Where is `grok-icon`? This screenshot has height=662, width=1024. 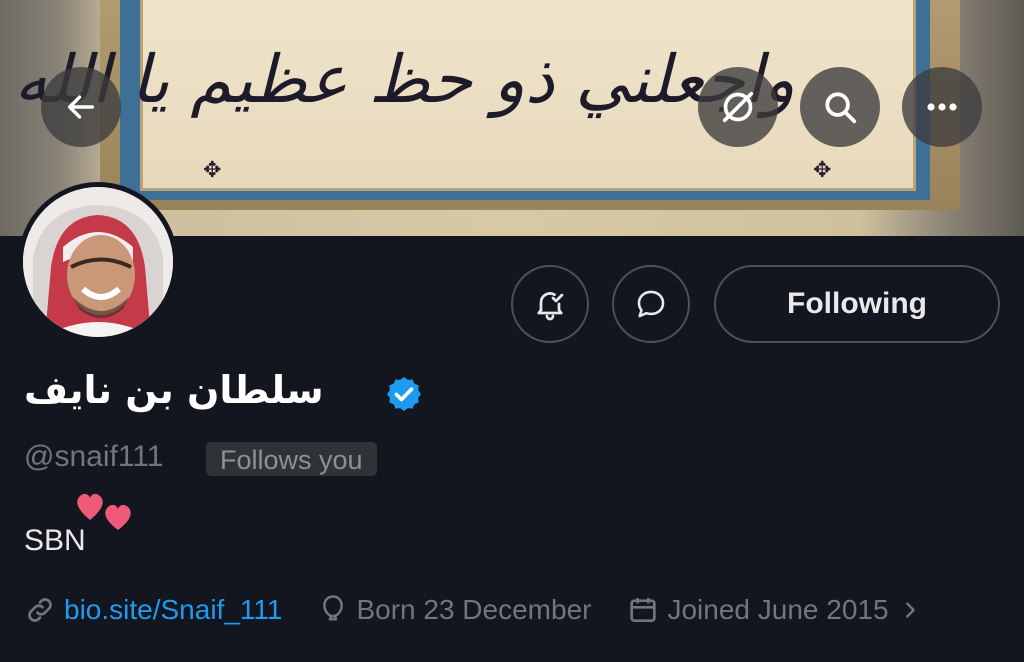 grok-icon is located at coordinates (738, 107).